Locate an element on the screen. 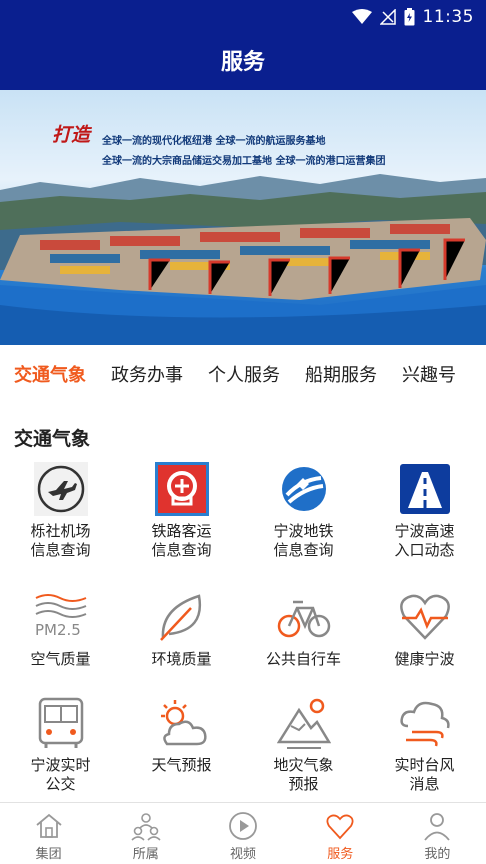 The width and height of the screenshot is (486, 864). service-environment-label: 环境质量 is located at coordinates (181, 659).